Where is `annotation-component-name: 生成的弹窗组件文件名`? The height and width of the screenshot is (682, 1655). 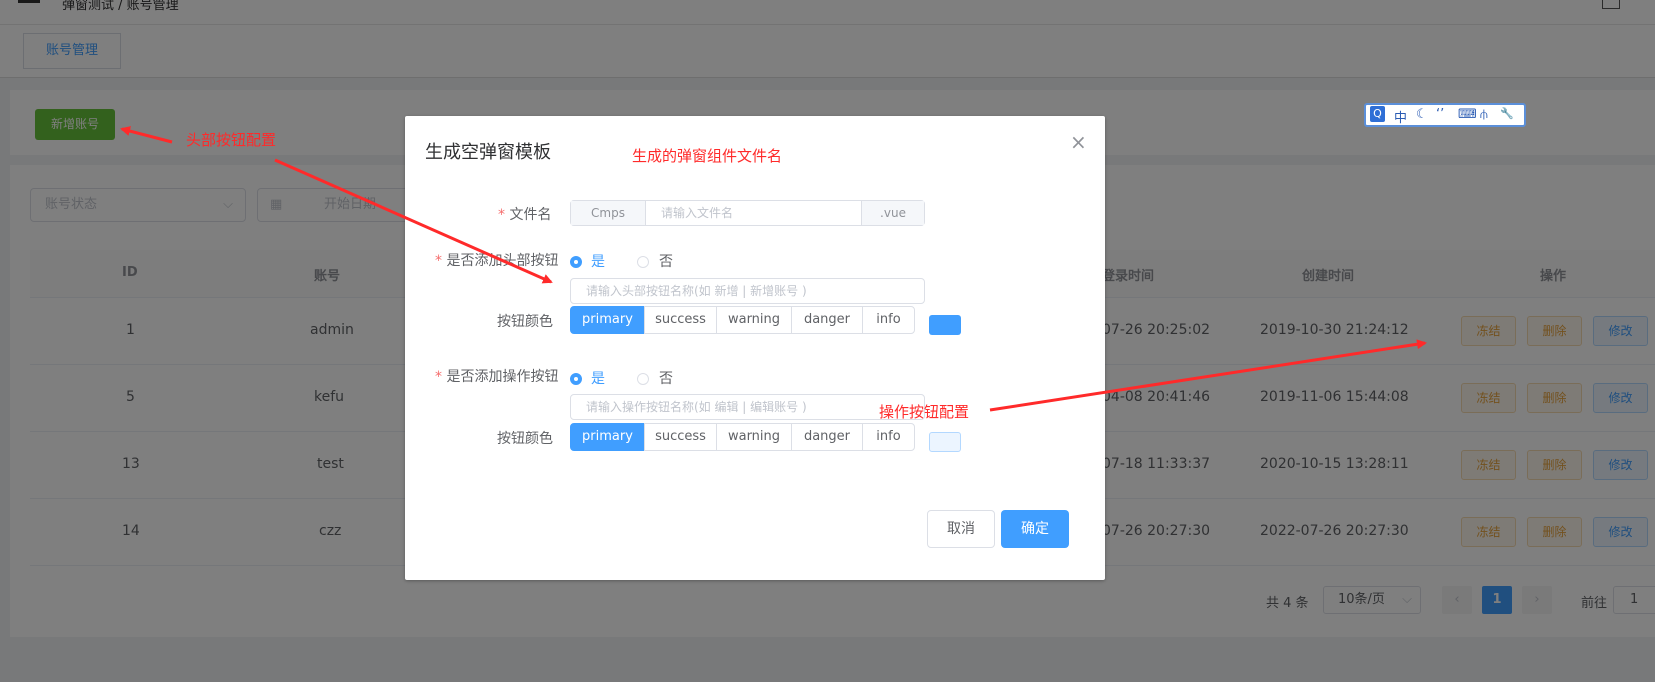
annotation-component-name: 生成的弹窗组件文件名 is located at coordinates (707, 156).